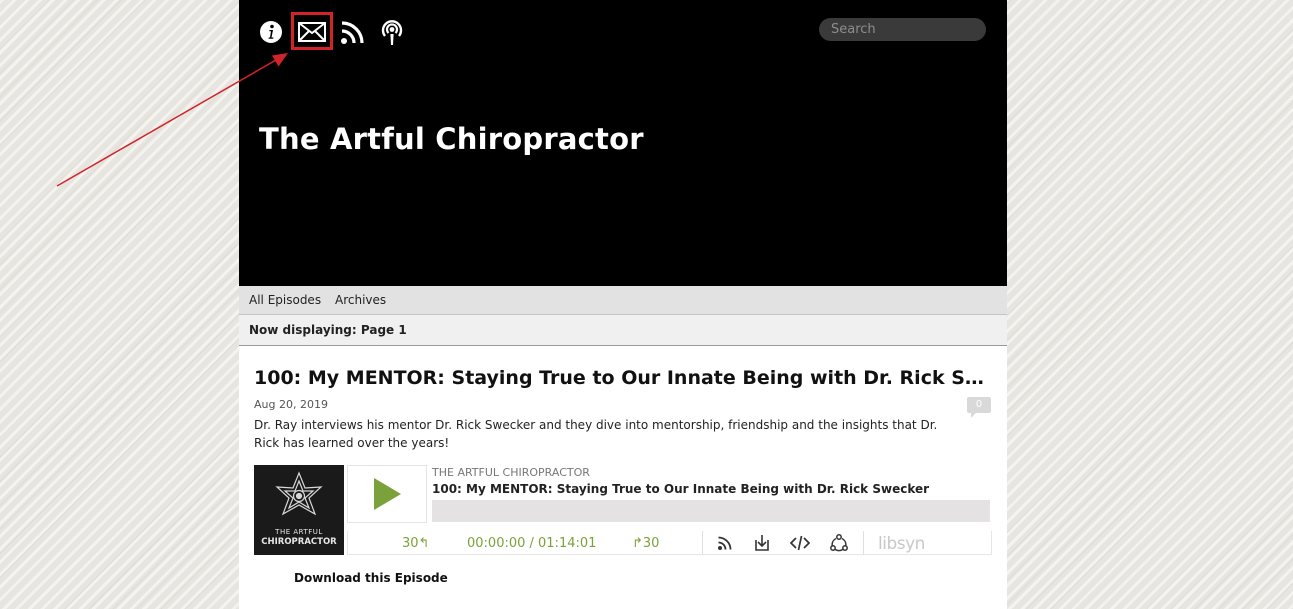  Describe the element at coordinates (392, 32) in the screenshot. I see `podcast-icon` at that location.